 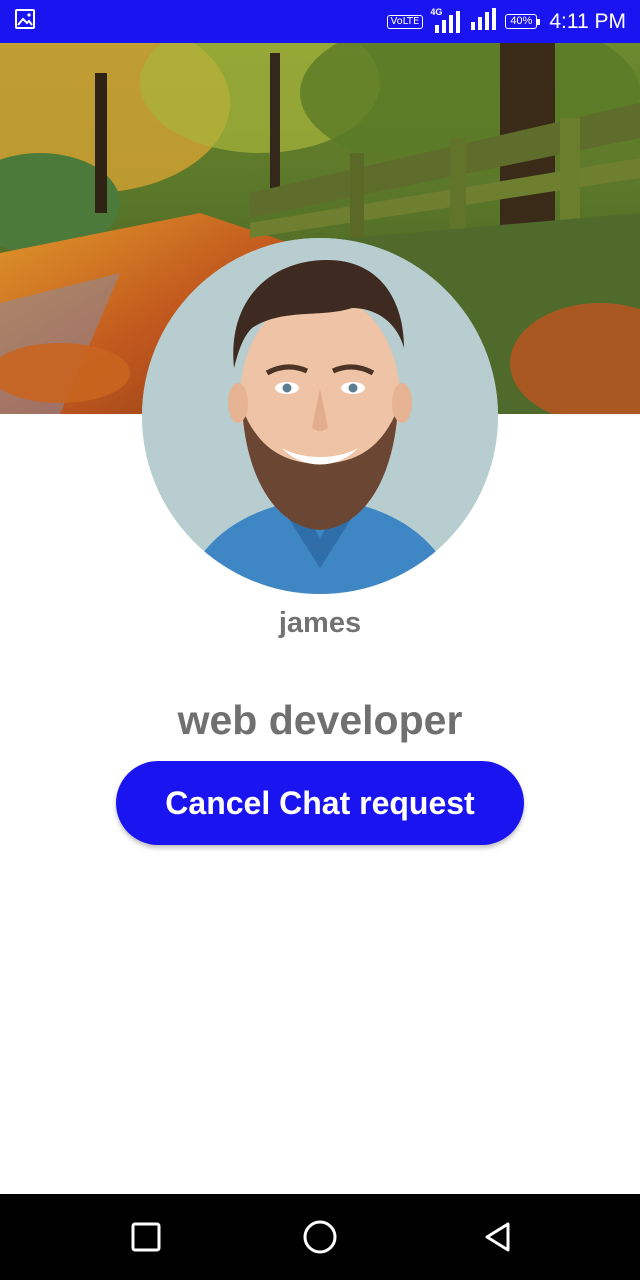 What do you see at coordinates (405, 21) in the screenshot?
I see `volte-badge: VoLTE` at bounding box center [405, 21].